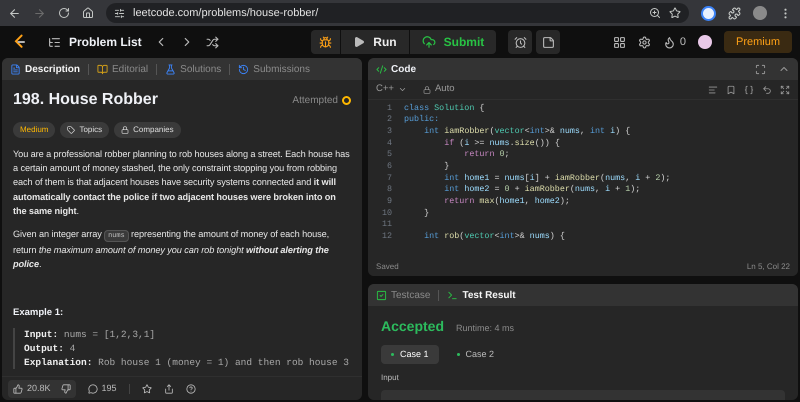 The width and height of the screenshot is (800, 402). I want to click on grid-icon, so click(619, 42).